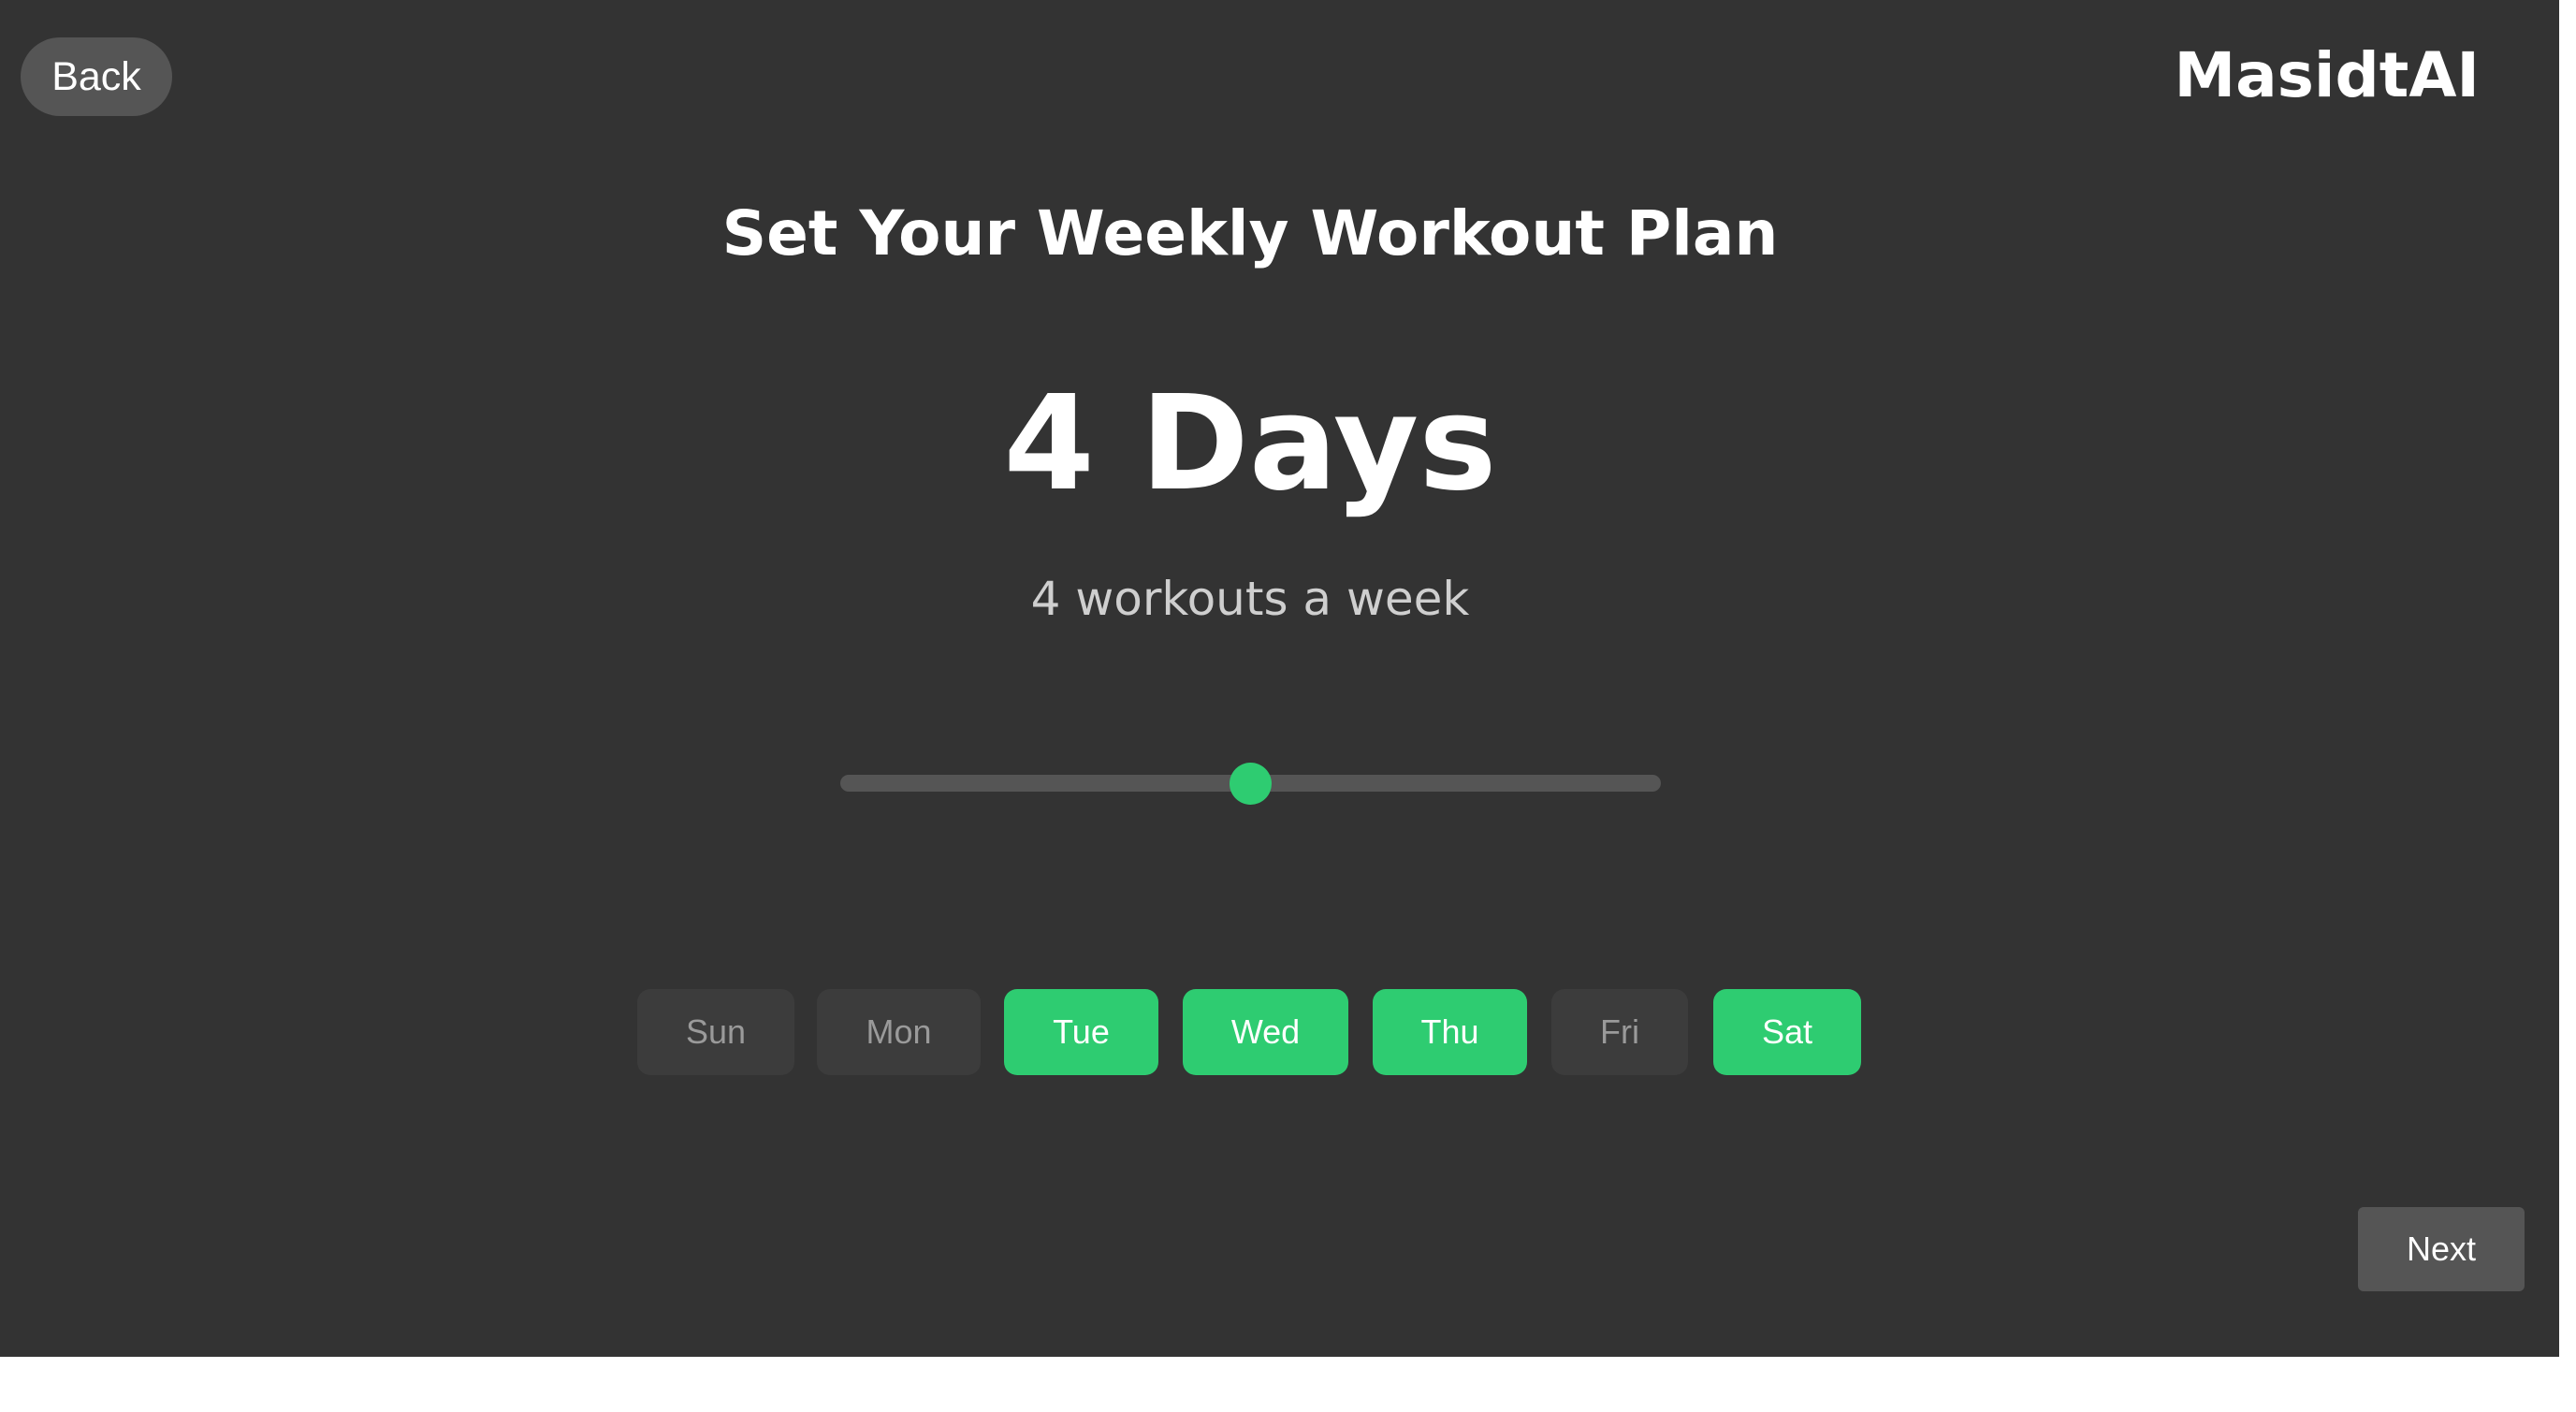 Image resolution: width=2576 pixels, height=1412 pixels. I want to click on day-button-fri: Fri, so click(1619, 1032).